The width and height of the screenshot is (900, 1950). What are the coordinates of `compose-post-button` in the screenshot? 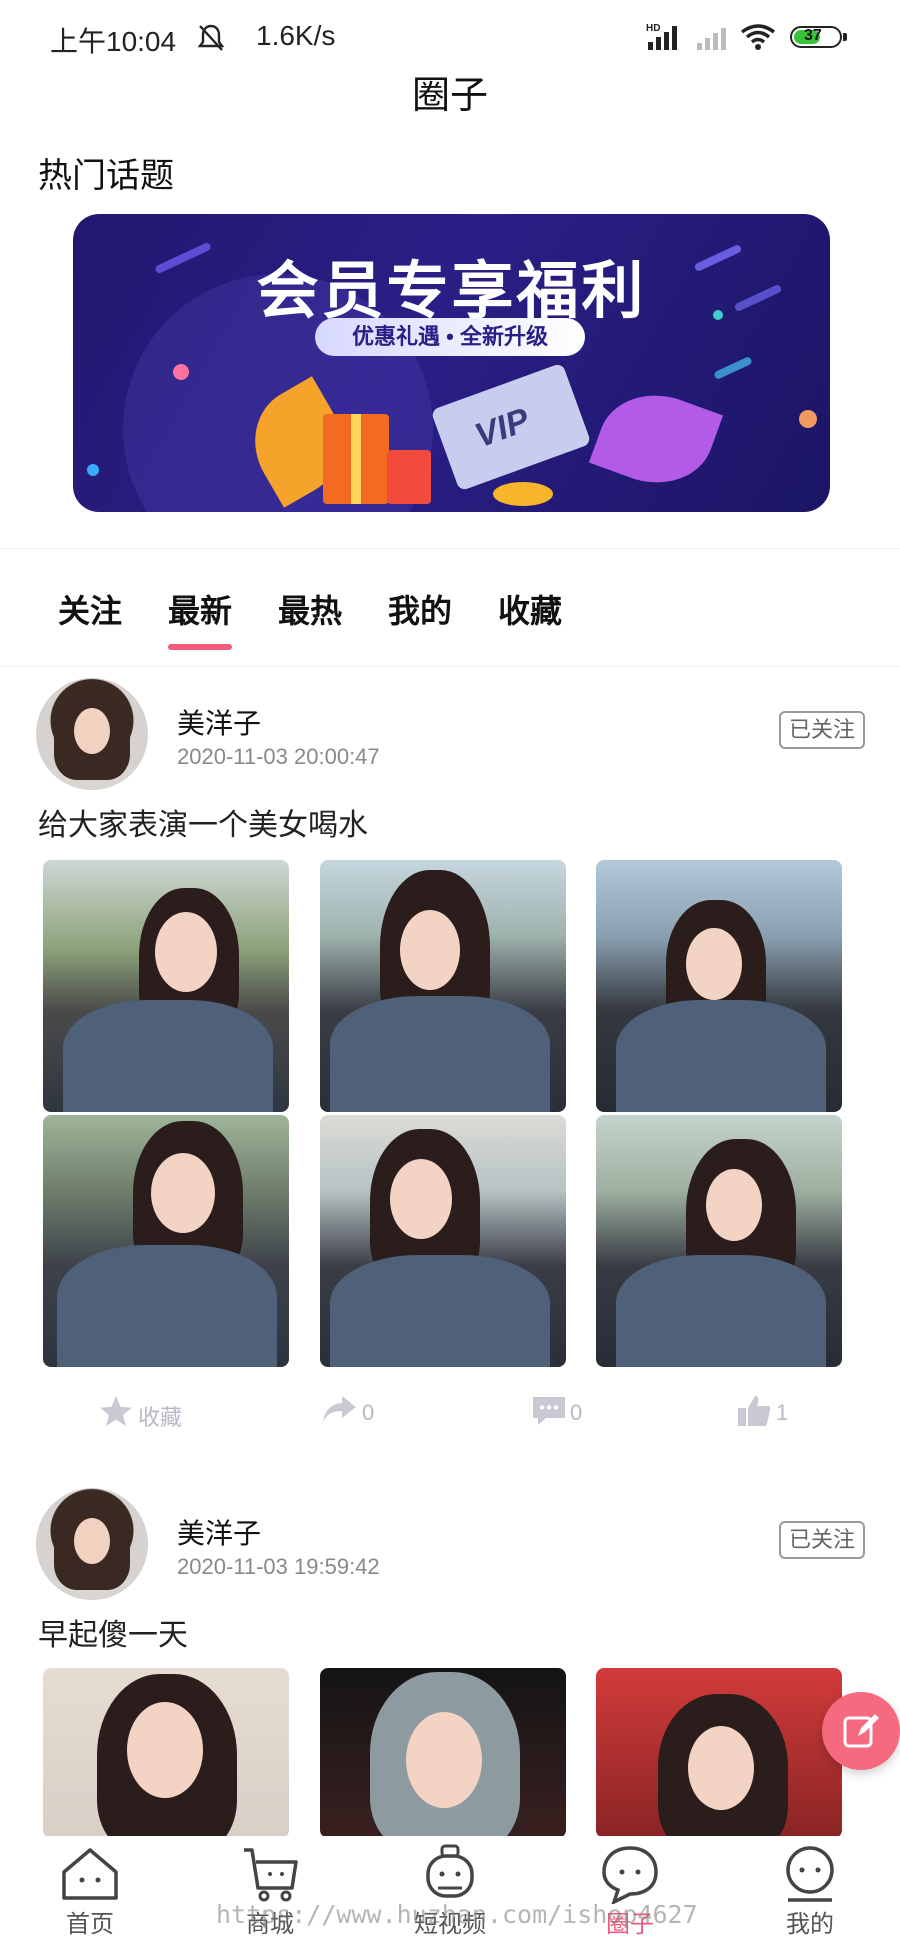 It's located at (861, 1731).